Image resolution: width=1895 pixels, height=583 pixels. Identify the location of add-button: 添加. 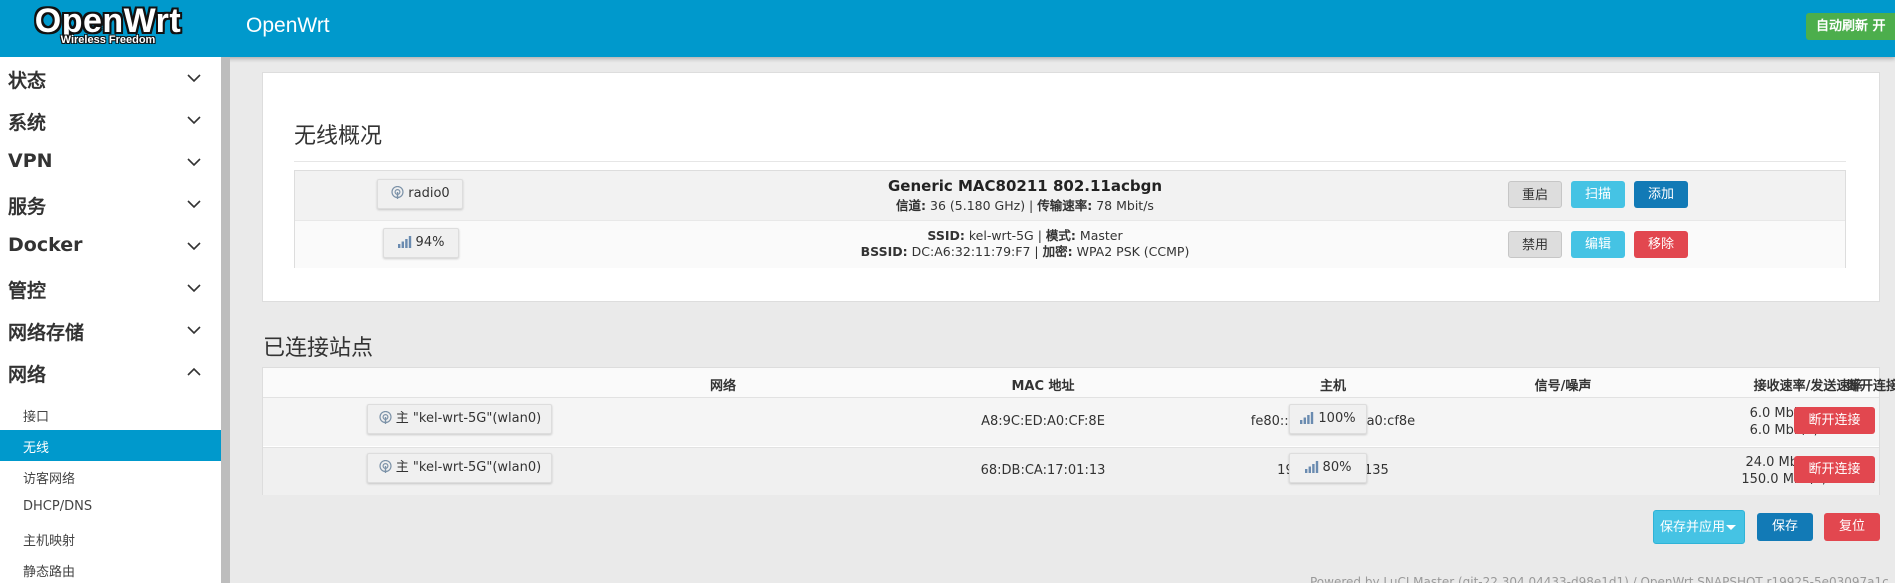
(1661, 194).